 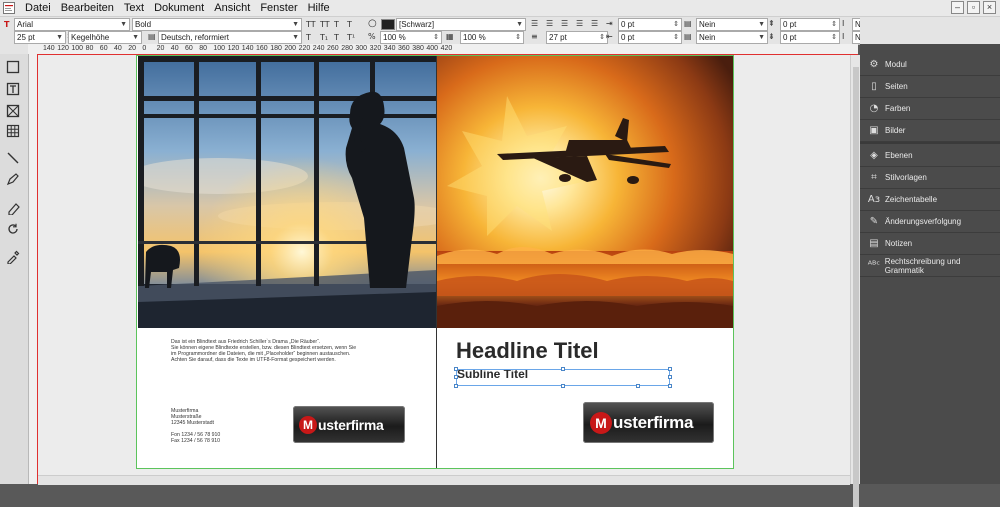 What do you see at coordinates (843, 36) in the screenshot?
I see `hyphen2-icon: Ⅰ` at bounding box center [843, 36].